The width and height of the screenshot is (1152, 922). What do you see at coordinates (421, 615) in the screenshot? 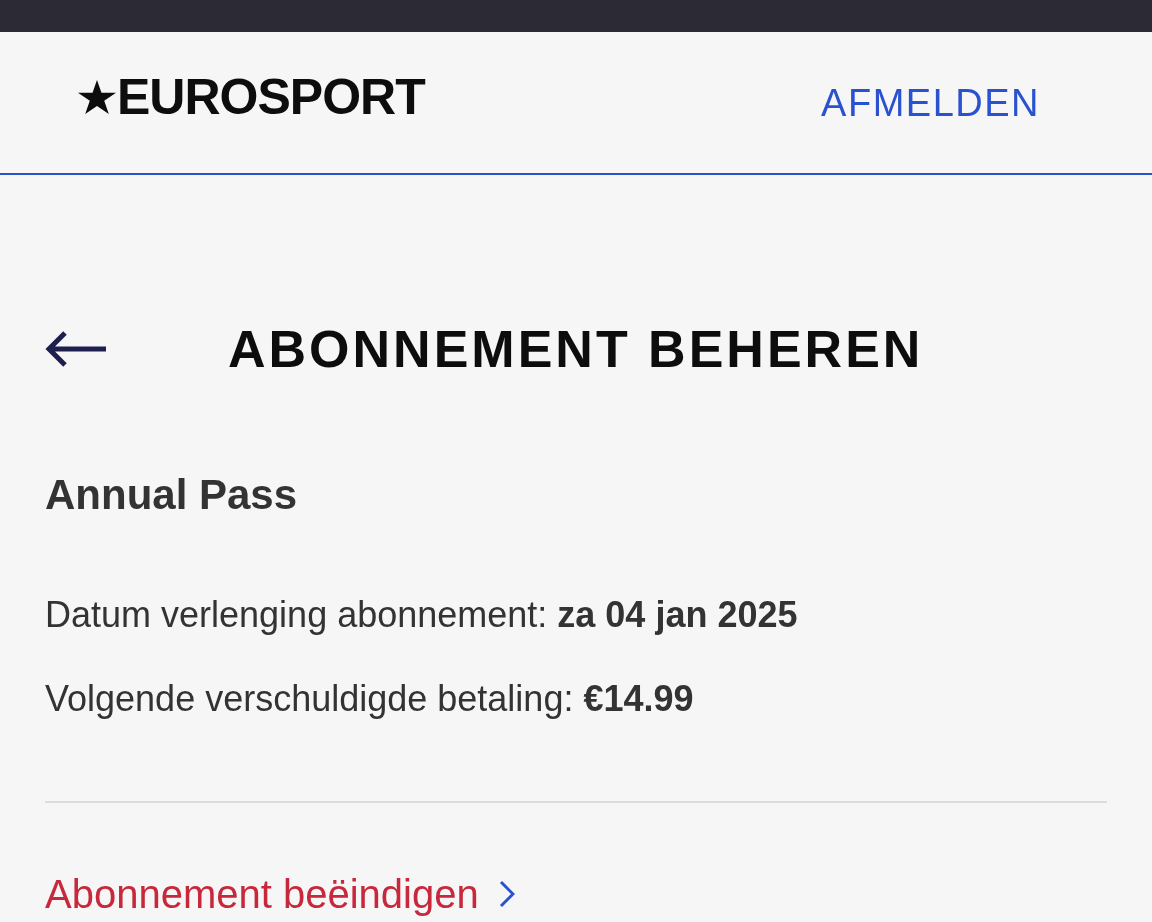
I see `subscription-detail: Datum verlenging abonnement: za 04 jan 2025` at bounding box center [421, 615].